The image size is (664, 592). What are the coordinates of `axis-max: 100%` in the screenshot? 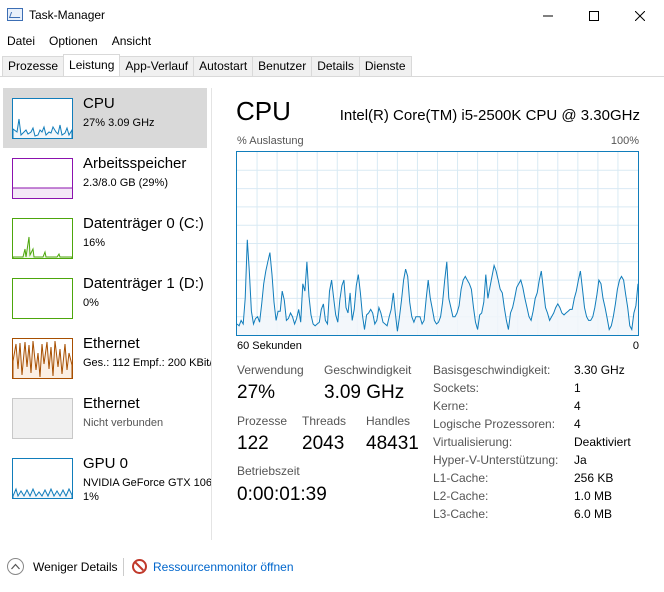 It's located at (624, 141).